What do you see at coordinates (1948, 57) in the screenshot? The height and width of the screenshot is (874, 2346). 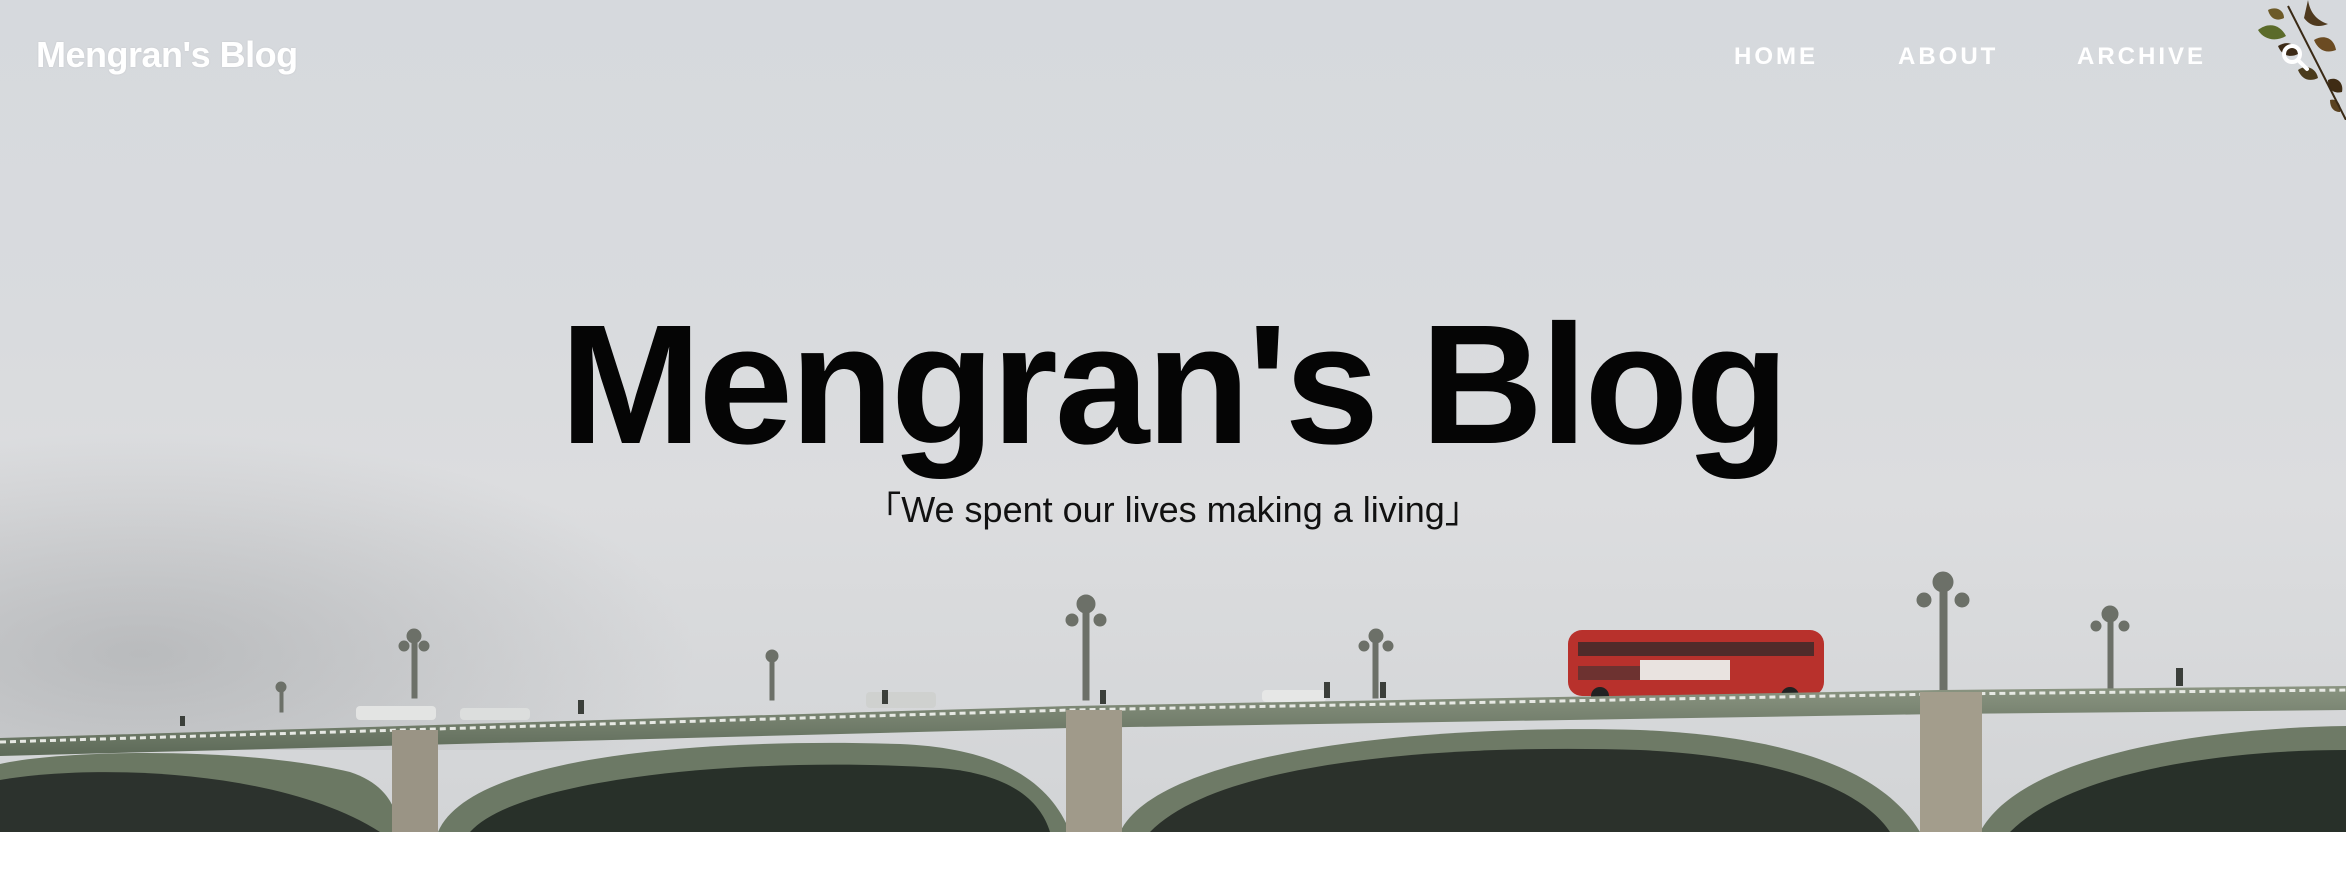 I see `nav-about-link: ABOUT` at bounding box center [1948, 57].